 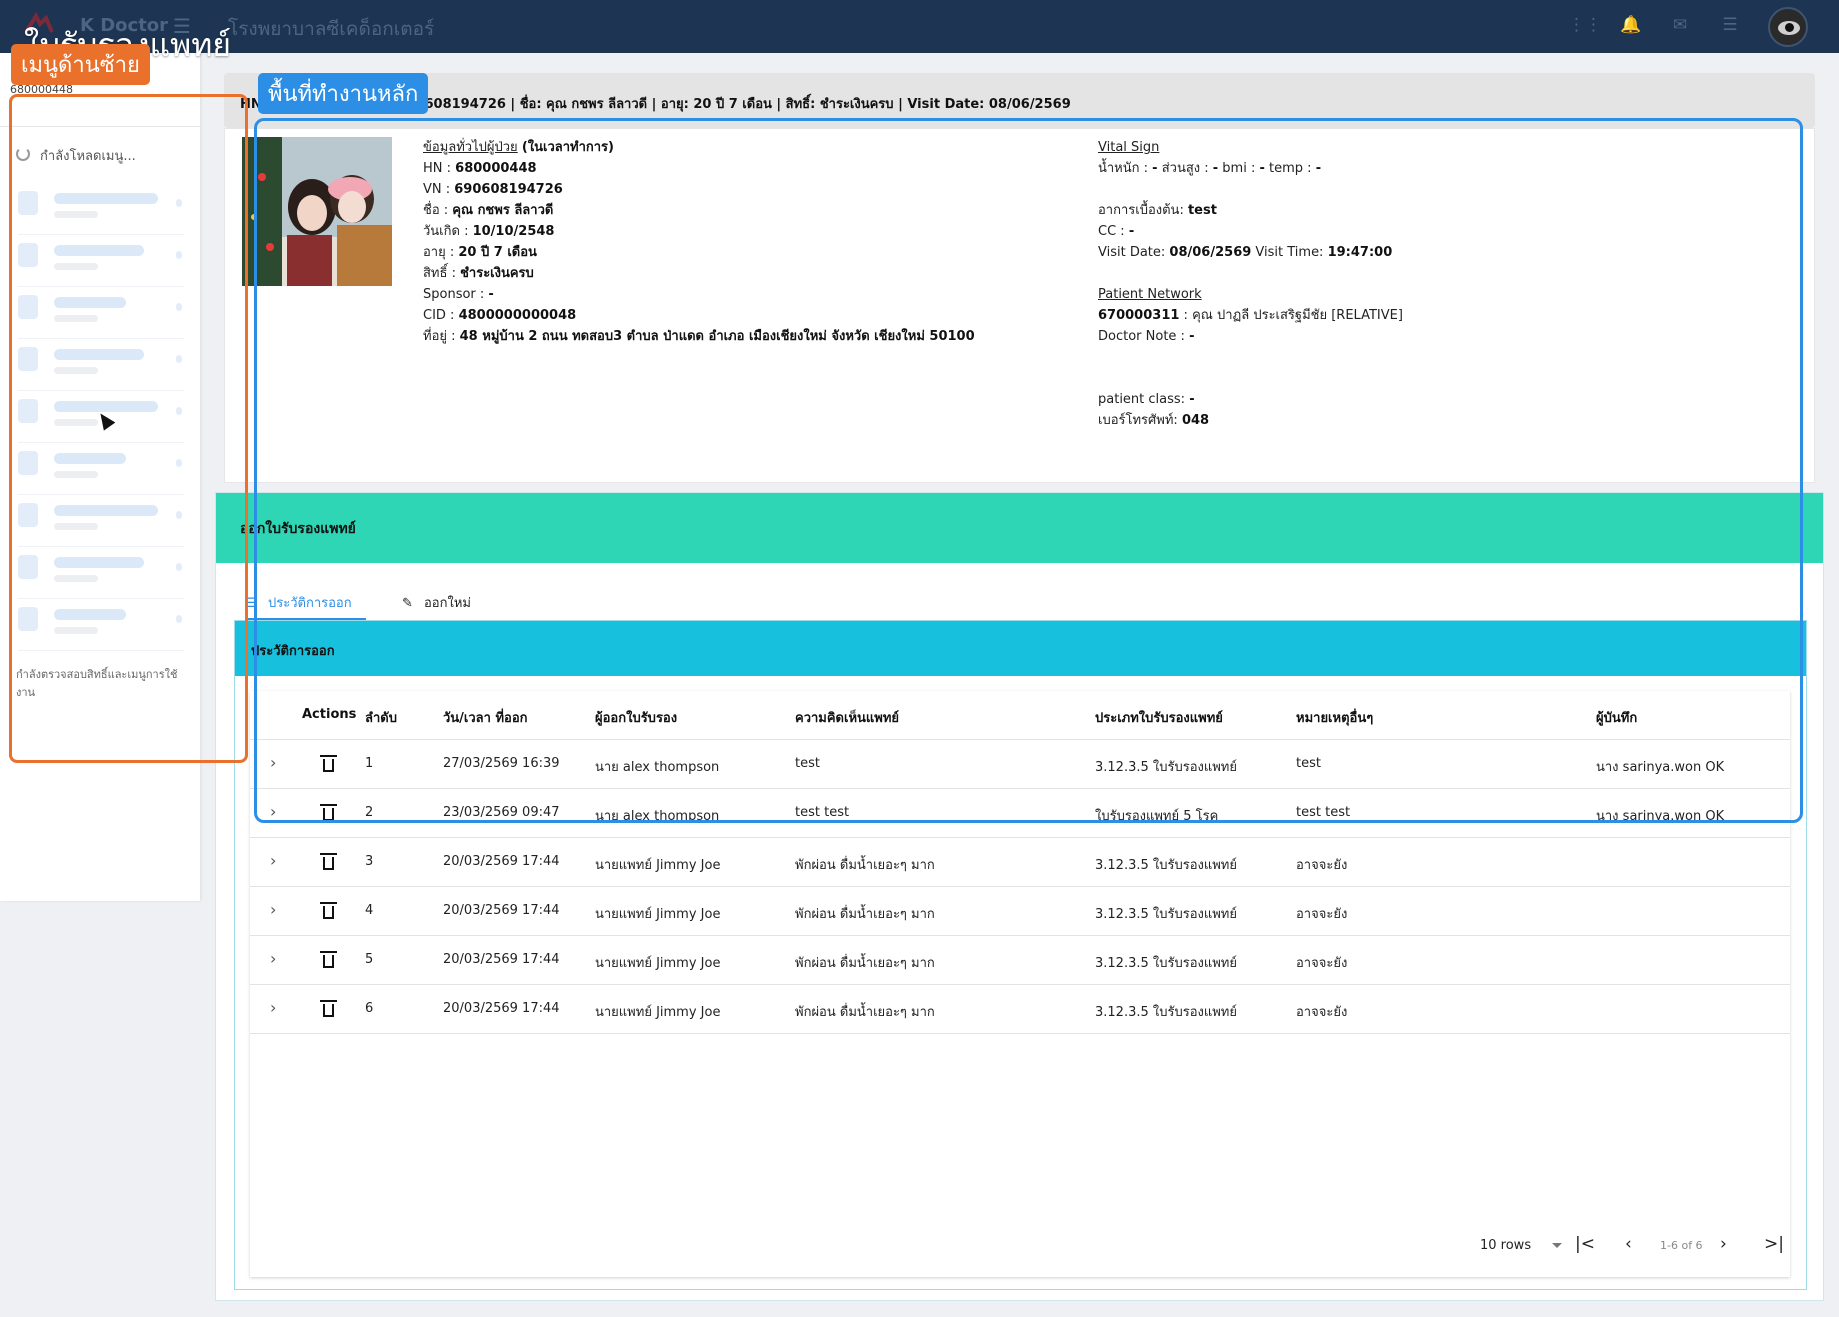 I want to click on table-pagination: 10 rows |< ‹ 1-6 of 6 › >|, so click(x=1632, y=1246).